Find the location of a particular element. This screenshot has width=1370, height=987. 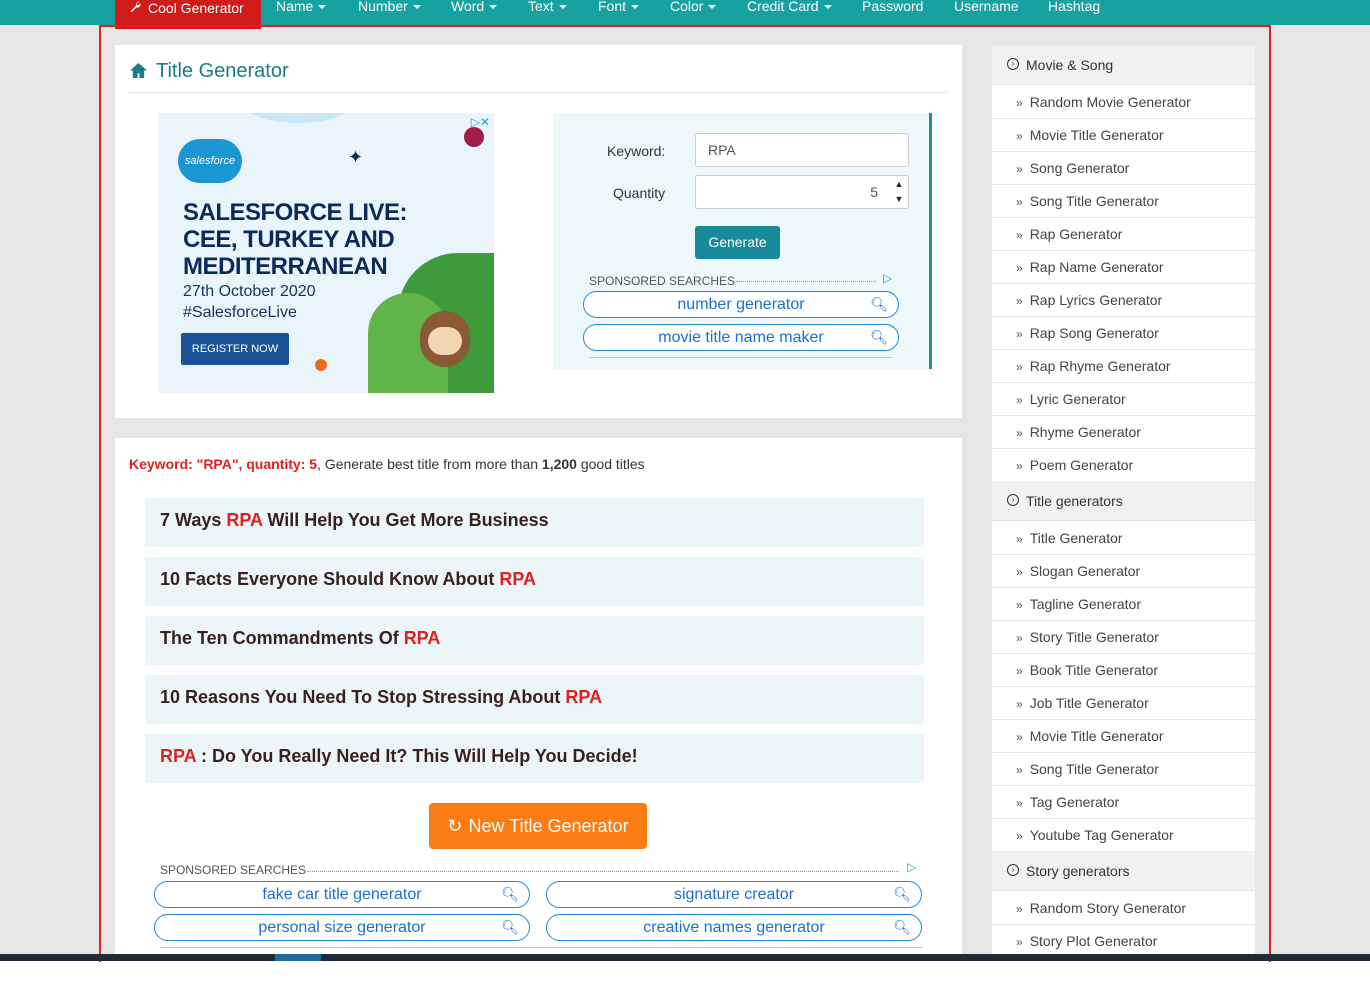

sidebar-item: » Title Generator is located at coordinates (1123, 538).